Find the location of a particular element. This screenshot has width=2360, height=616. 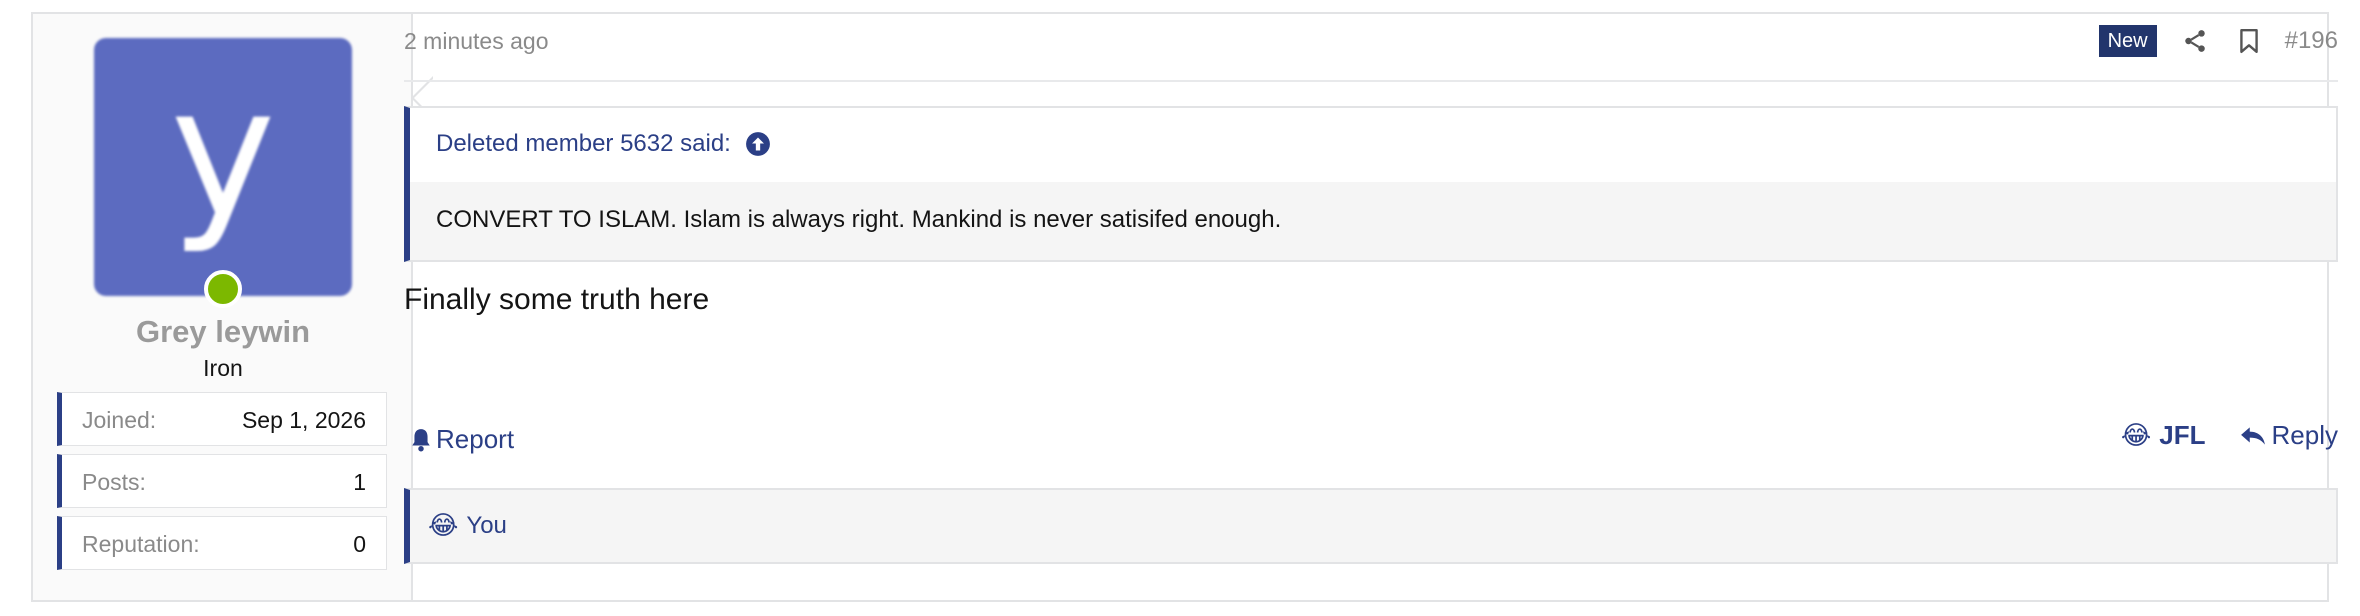

reply-icon is located at coordinates (2252, 435).